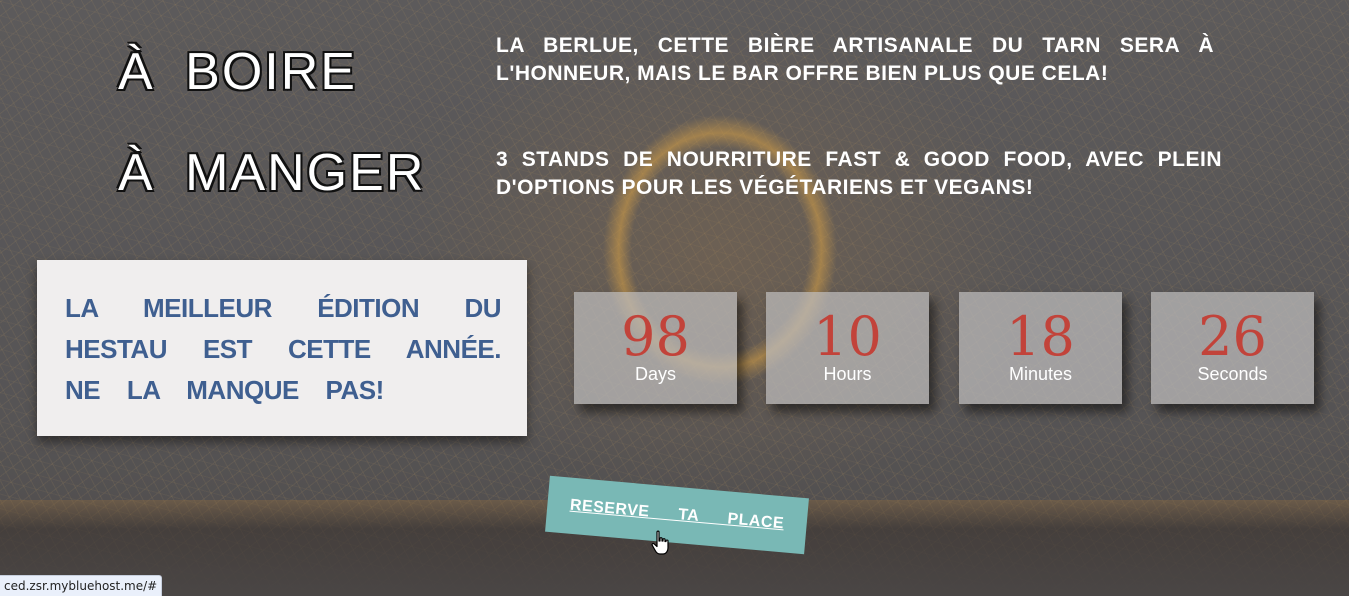 The width and height of the screenshot is (1349, 596). I want to click on countdown-hours: 10 Hours, so click(847, 348).